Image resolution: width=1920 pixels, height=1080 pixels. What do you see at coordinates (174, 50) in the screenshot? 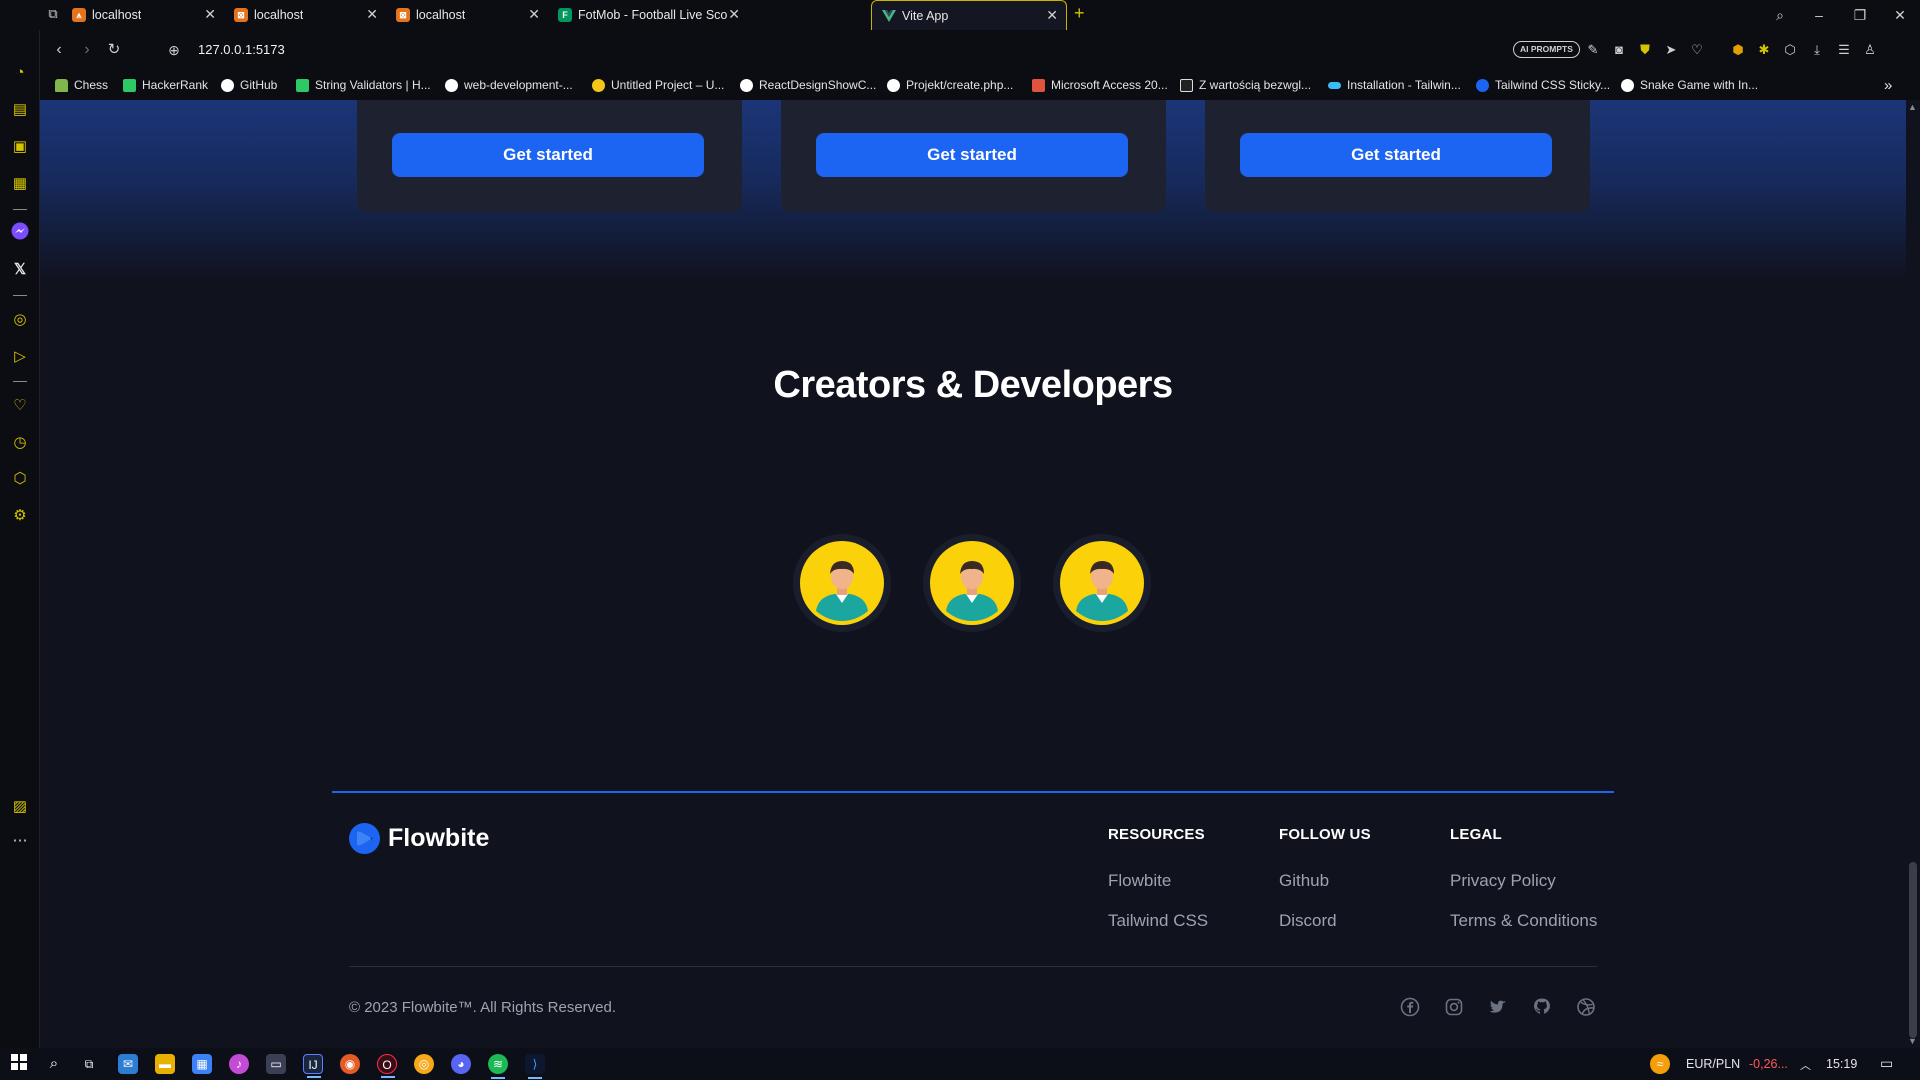
I see `site-info-icon: ⊕` at bounding box center [174, 50].